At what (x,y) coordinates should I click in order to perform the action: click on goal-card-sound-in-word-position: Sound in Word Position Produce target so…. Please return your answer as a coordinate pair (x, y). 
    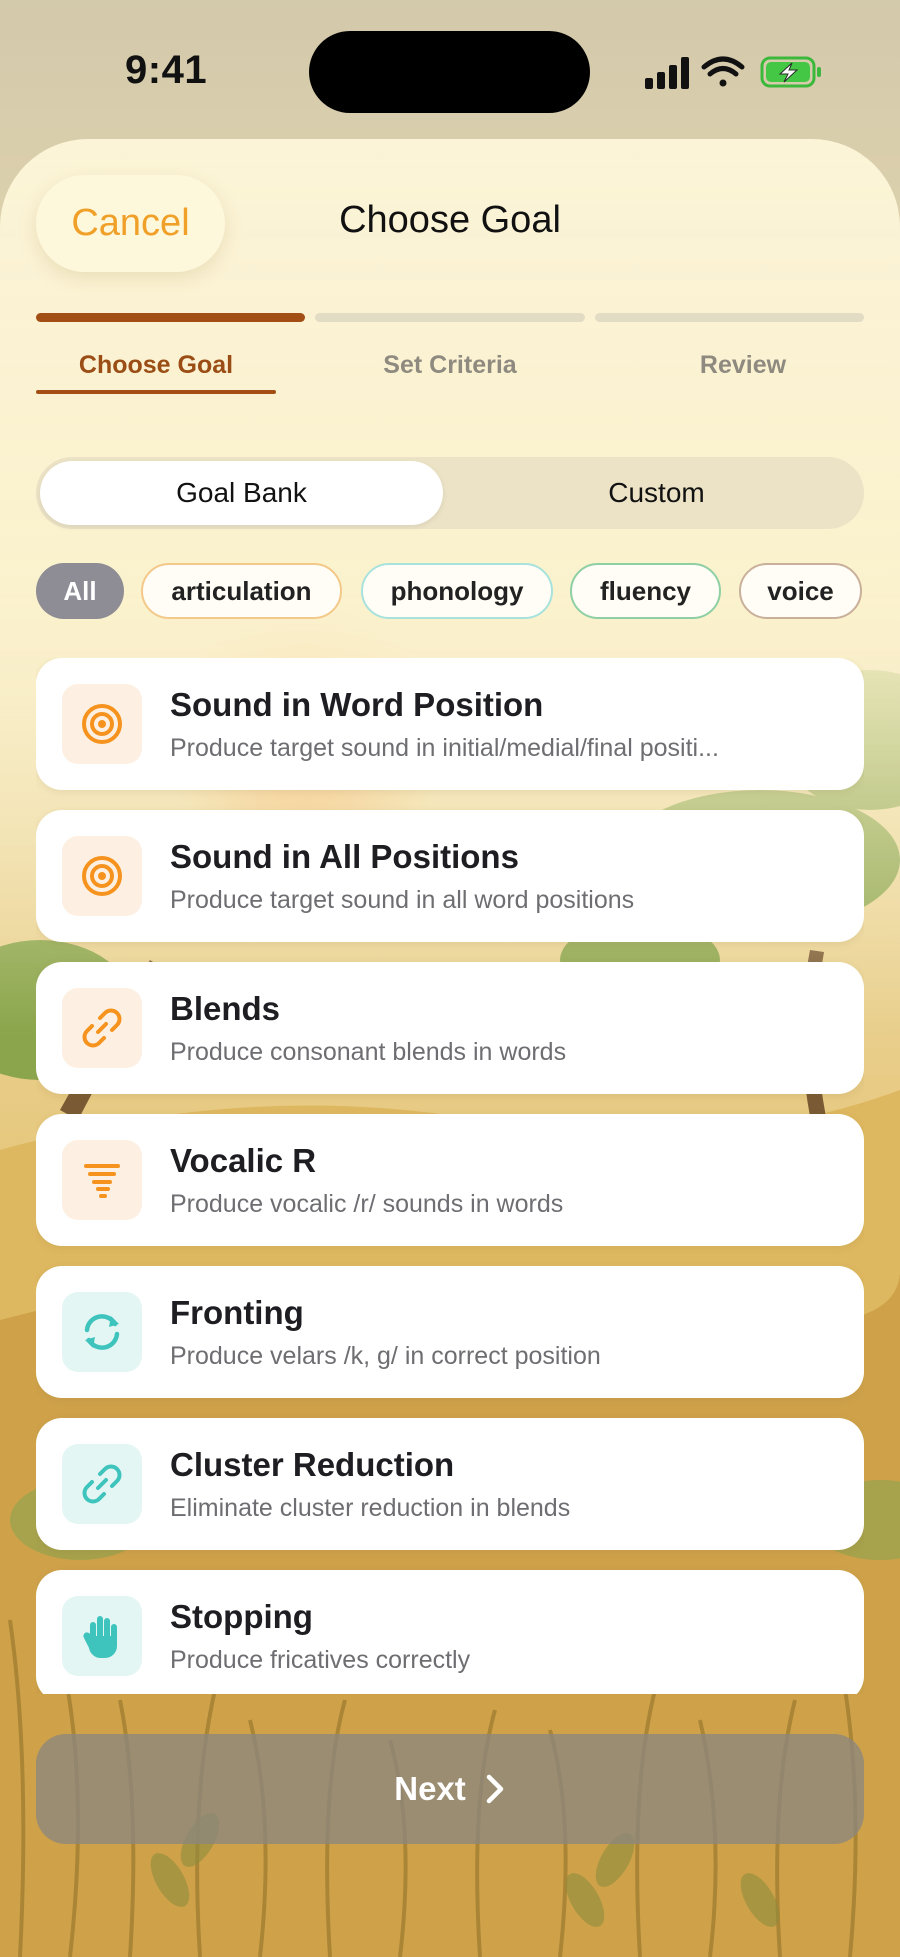
    Looking at the image, I should click on (450, 724).